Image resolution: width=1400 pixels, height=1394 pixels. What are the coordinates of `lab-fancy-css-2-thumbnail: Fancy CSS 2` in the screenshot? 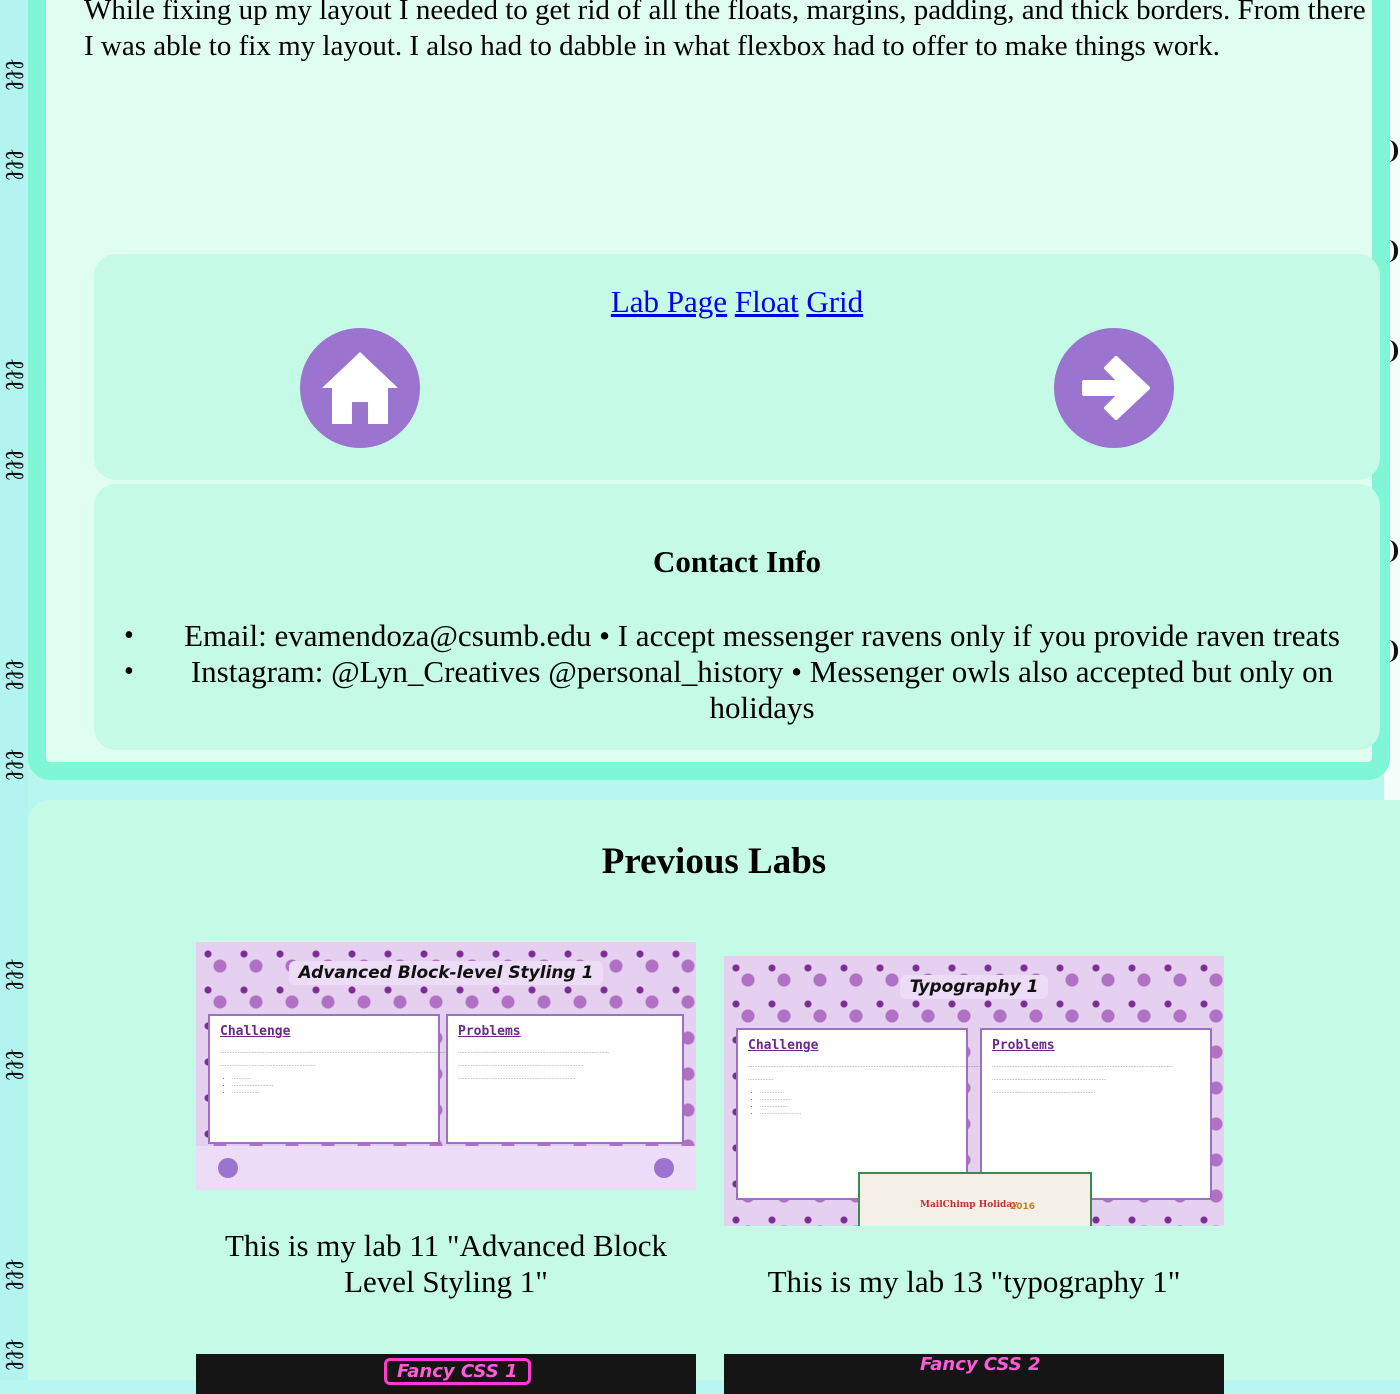 It's located at (974, 1374).